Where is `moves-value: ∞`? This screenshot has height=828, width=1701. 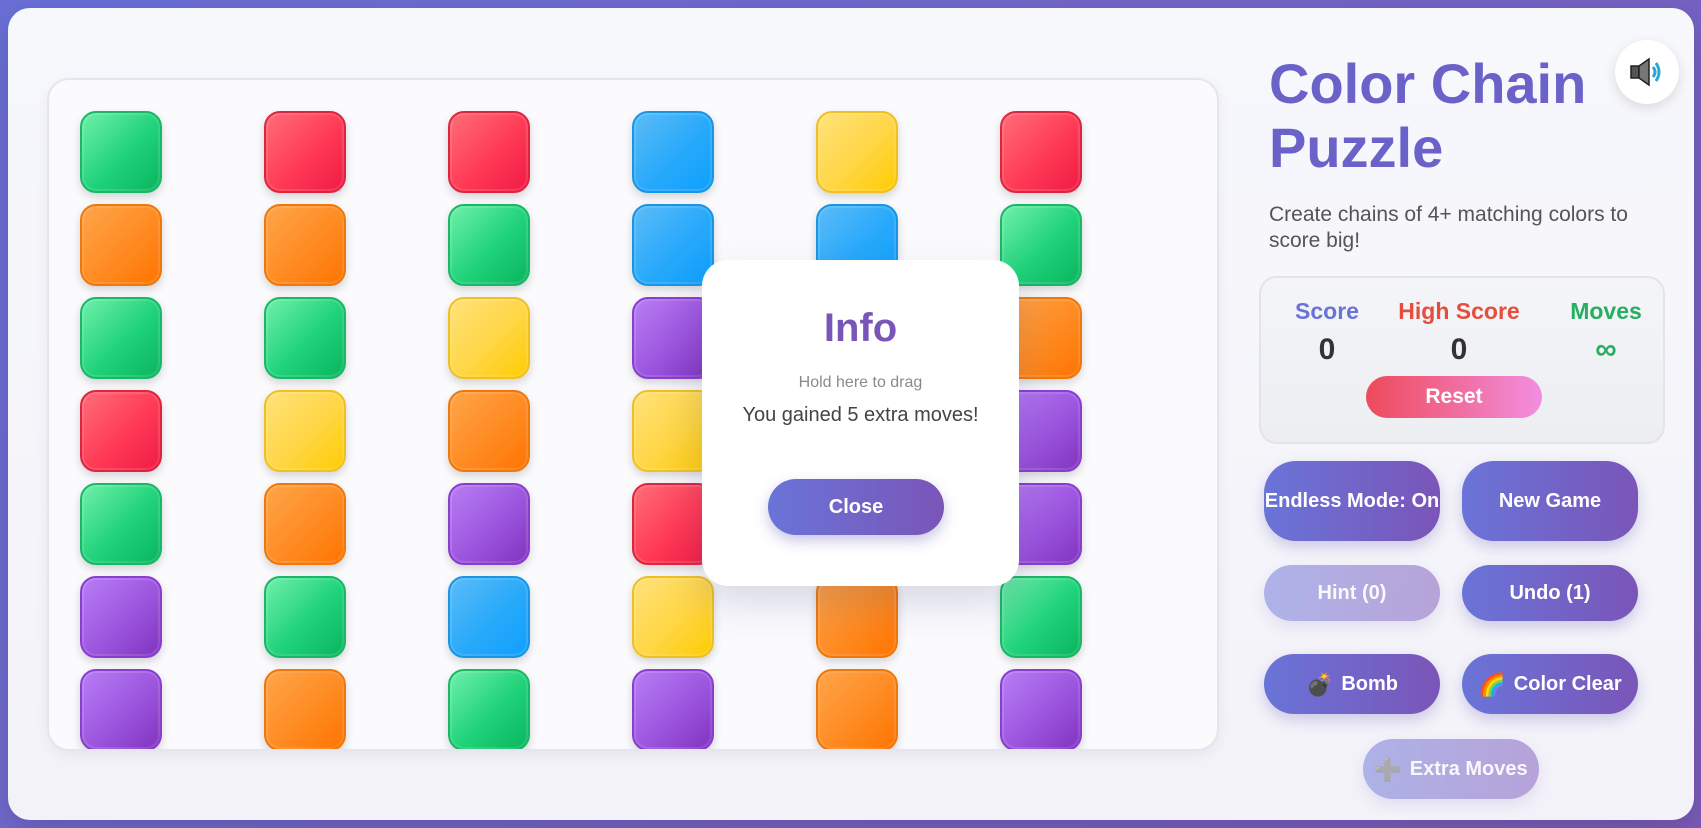 moves-value: ∞ is located at coordinates (1606, 349).